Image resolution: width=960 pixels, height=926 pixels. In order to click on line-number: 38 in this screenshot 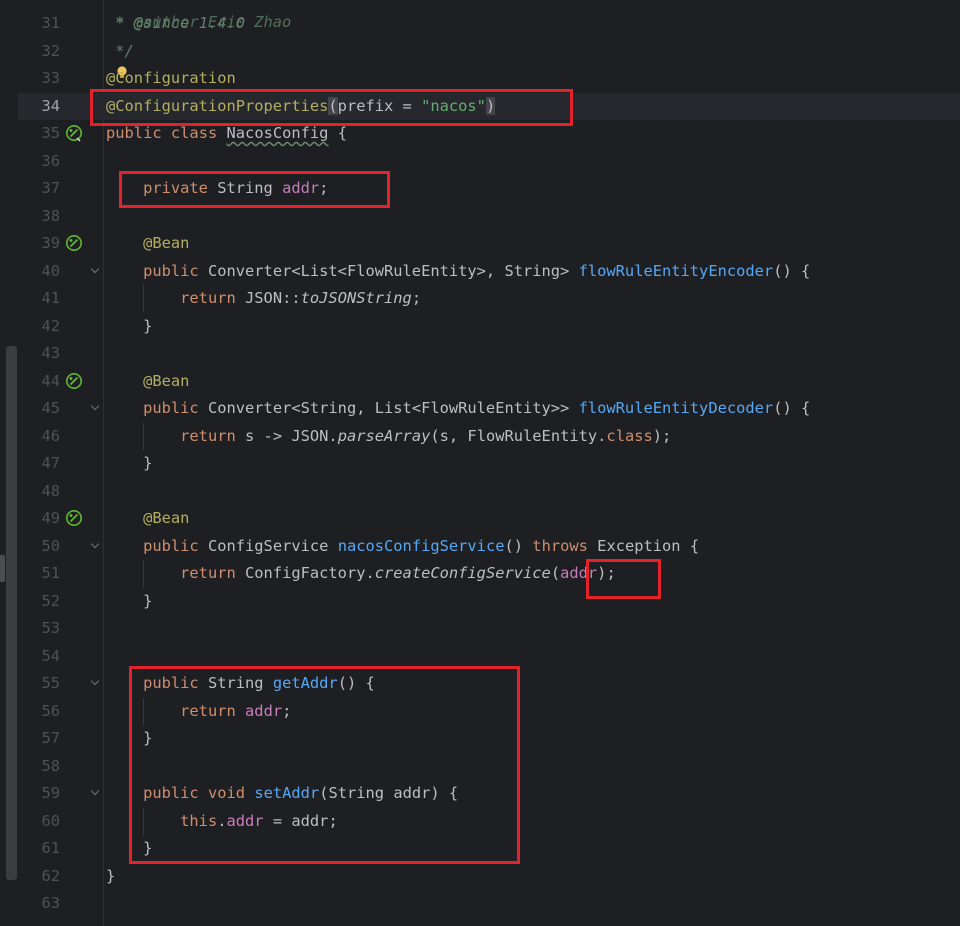, I will do `click(39, 216)`.